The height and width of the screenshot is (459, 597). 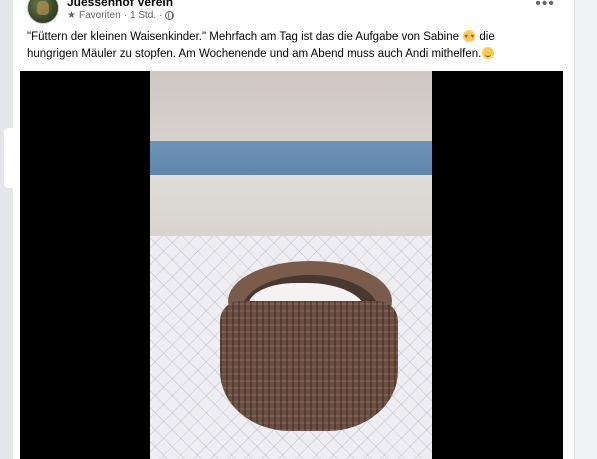 I want to click on post-meta: ★ Favoriten · 1 Std. ·, so click(x=121, y=15).